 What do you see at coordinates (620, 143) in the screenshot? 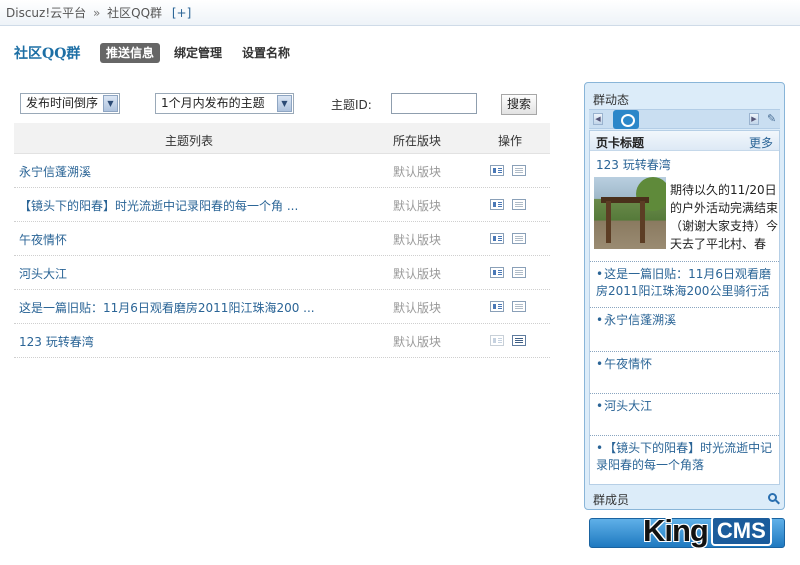
I see `card-title: 页卡标题` at bounding box center [620, 143].